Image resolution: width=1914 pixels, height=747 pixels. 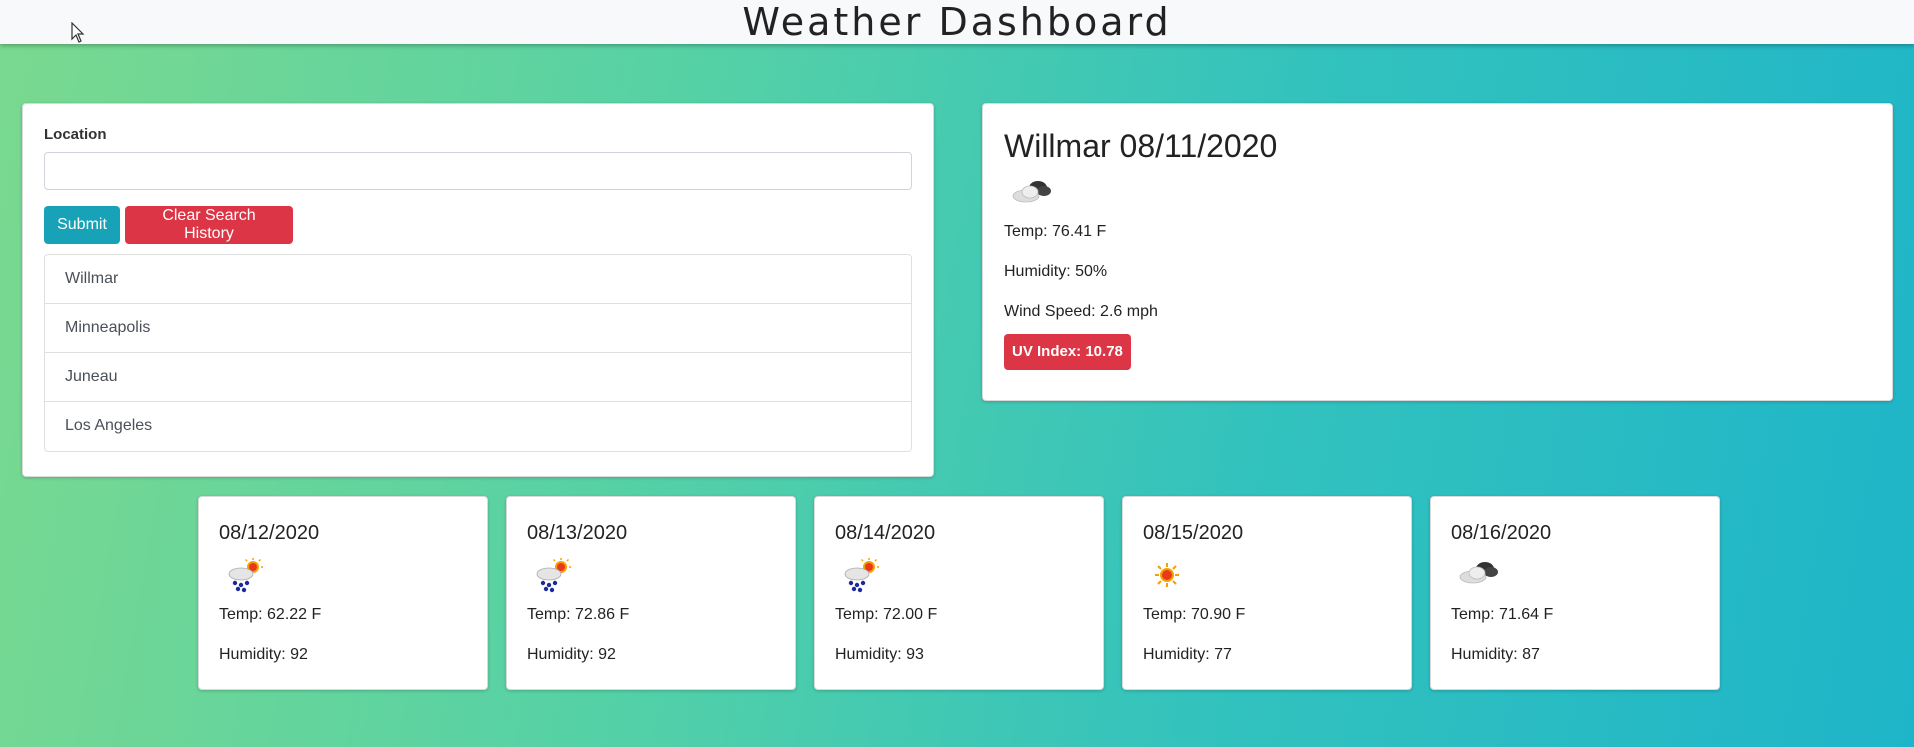 I want to click on header-bar: Weather Dashboard, so click(x=957, y=22).